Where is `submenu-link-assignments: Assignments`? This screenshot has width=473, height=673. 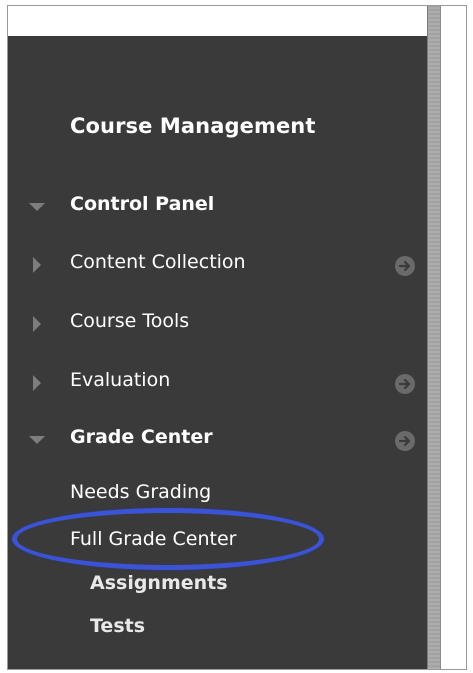
submenu-link-assignments: Assignments is located at coordinates (159, 583).